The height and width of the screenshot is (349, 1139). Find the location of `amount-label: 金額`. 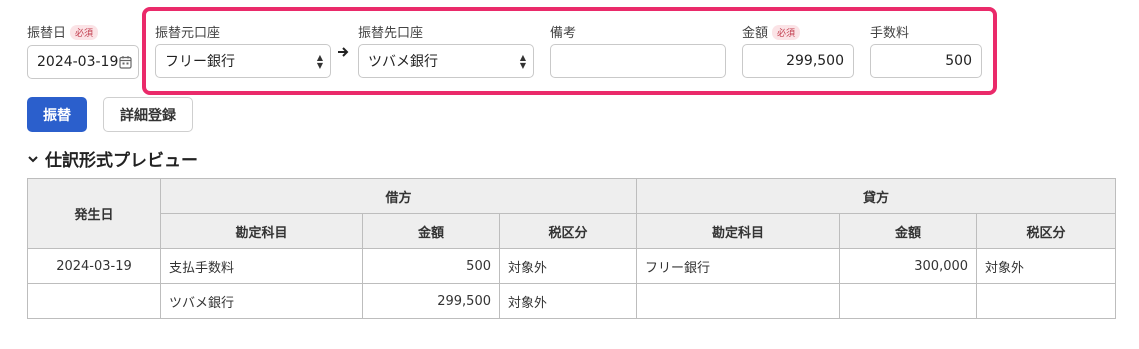

amount-label: 金額 is located at coordinates (755, 33).